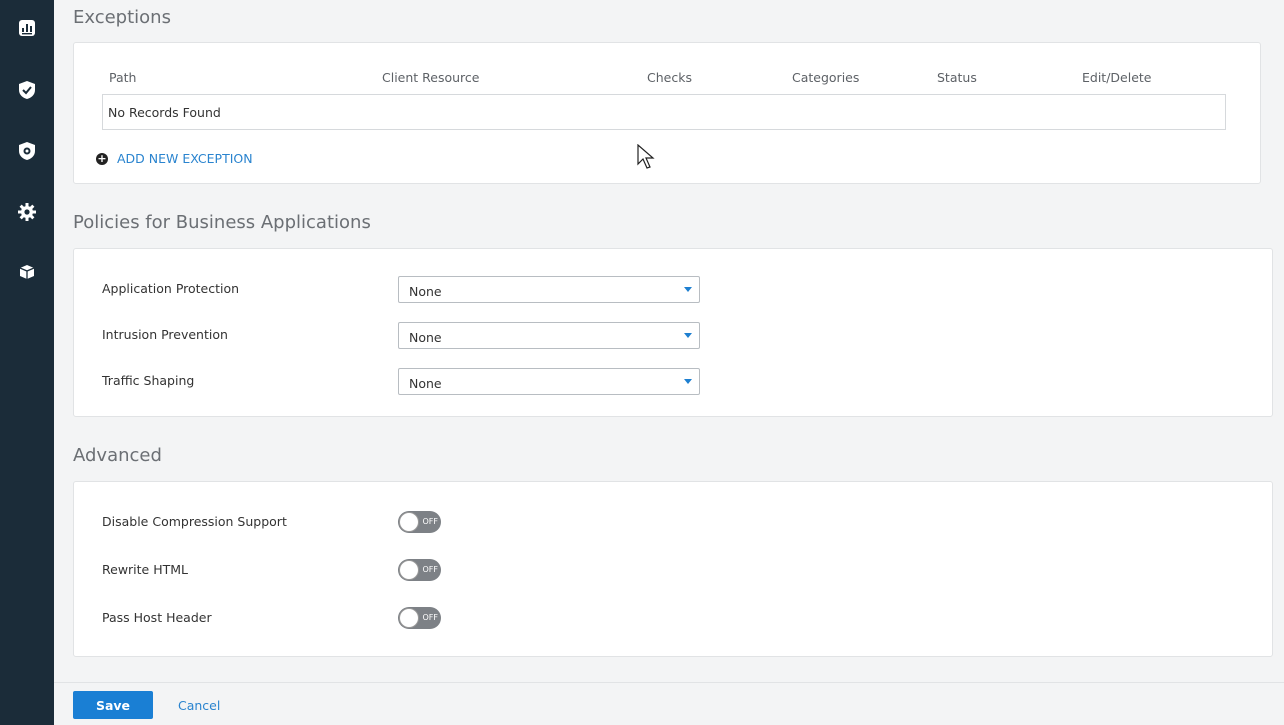  Describe the element at coordinates (419, 618) in the screenshot. I see `pass-host-header-toggle: OFF` at that location.